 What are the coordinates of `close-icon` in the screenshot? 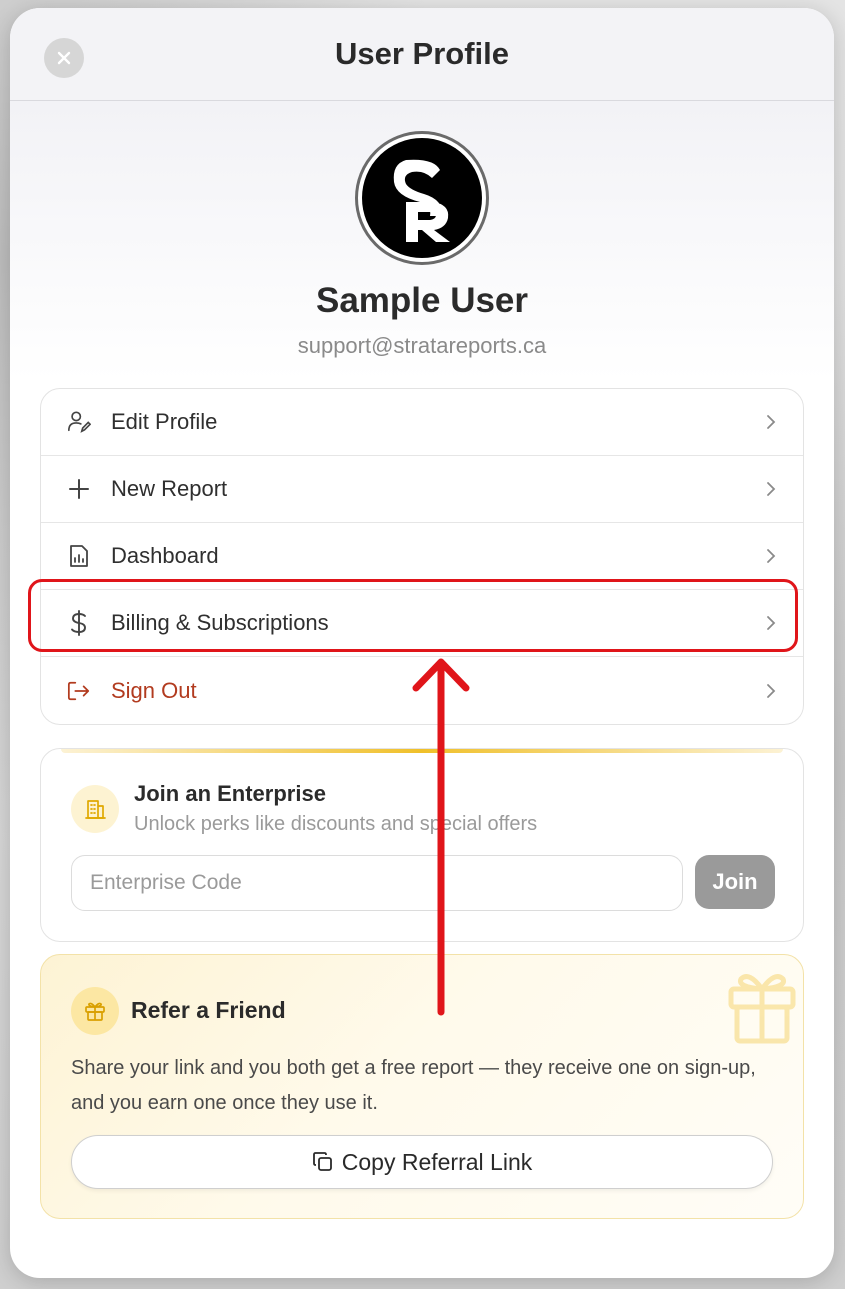 It's located at (64, 58).